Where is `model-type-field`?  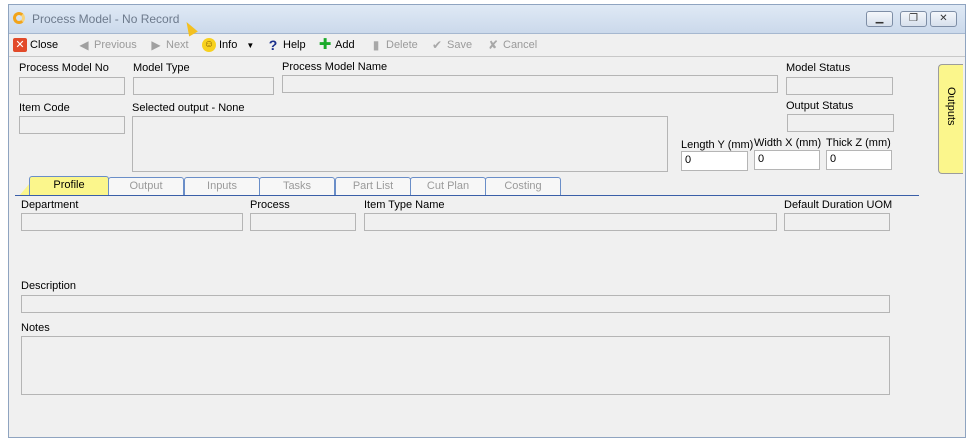
model-type-field is located at coordinates (203, 86).